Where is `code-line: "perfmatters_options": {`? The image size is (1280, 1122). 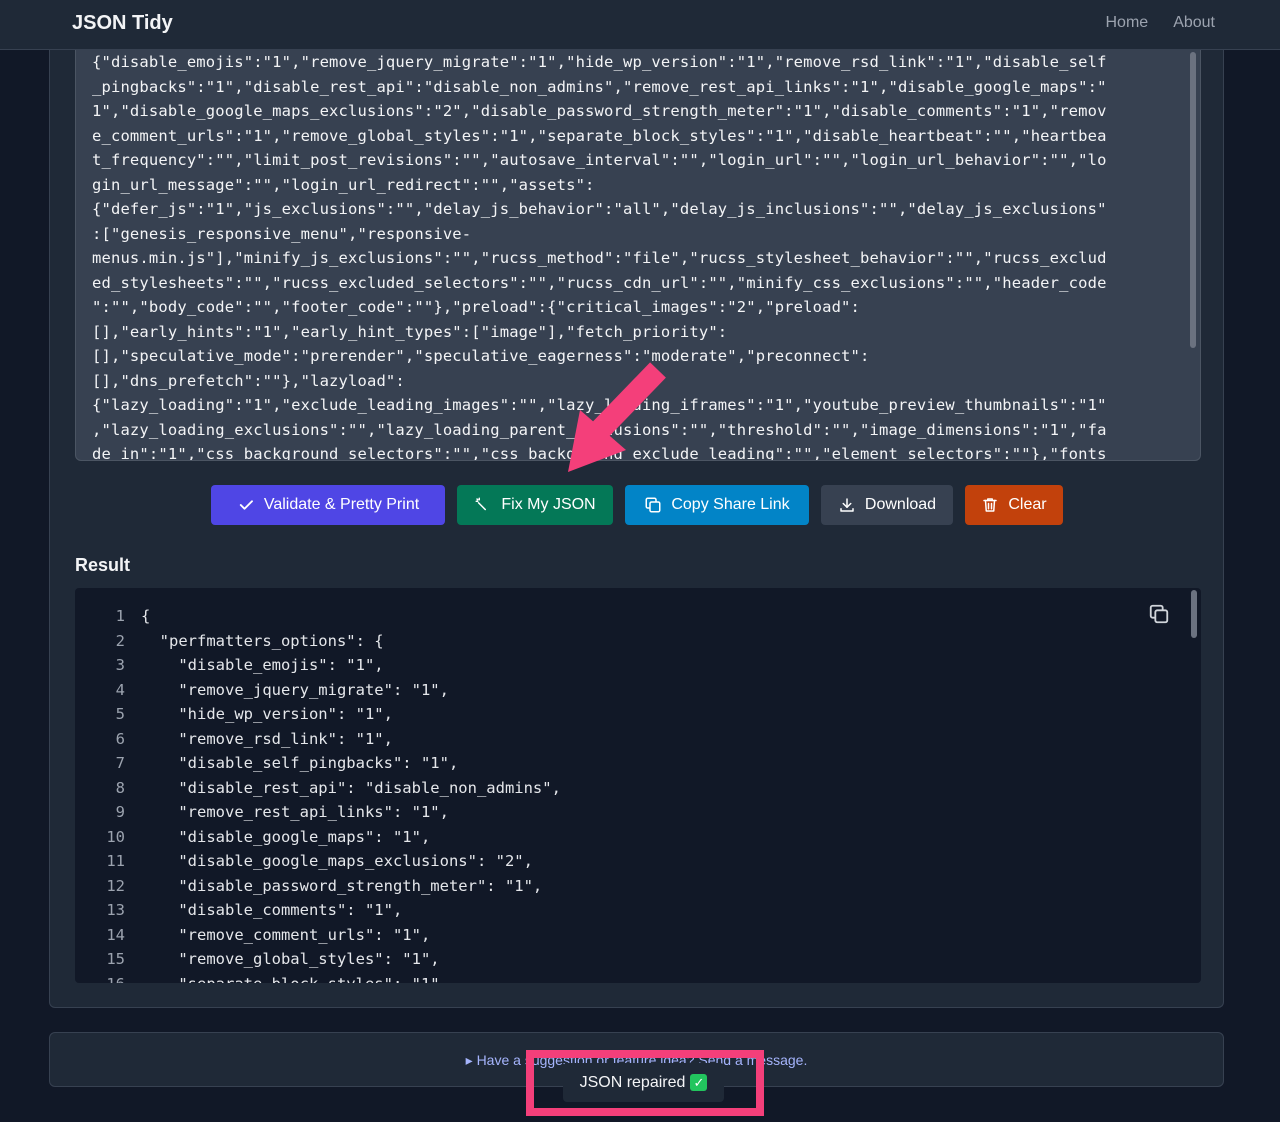
code-line: "perfmatters_options": { is located at coordinates (262, 640).